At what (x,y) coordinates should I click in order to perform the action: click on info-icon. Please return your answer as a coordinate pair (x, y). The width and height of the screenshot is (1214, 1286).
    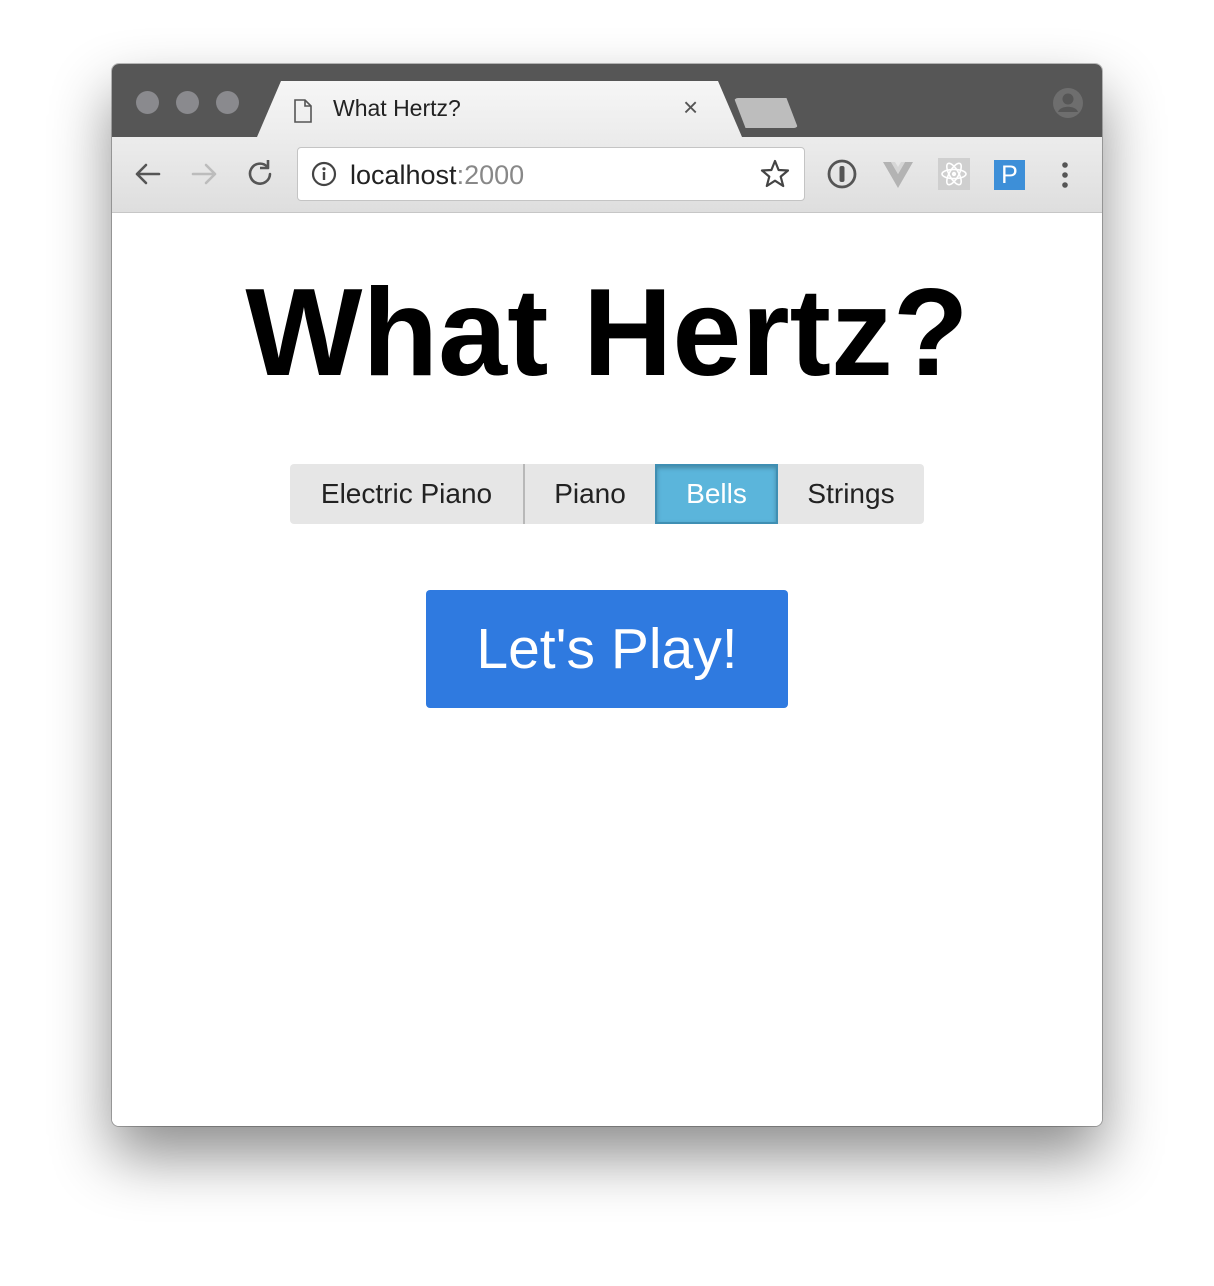
    Looking at the image, I should click on (324, 174).